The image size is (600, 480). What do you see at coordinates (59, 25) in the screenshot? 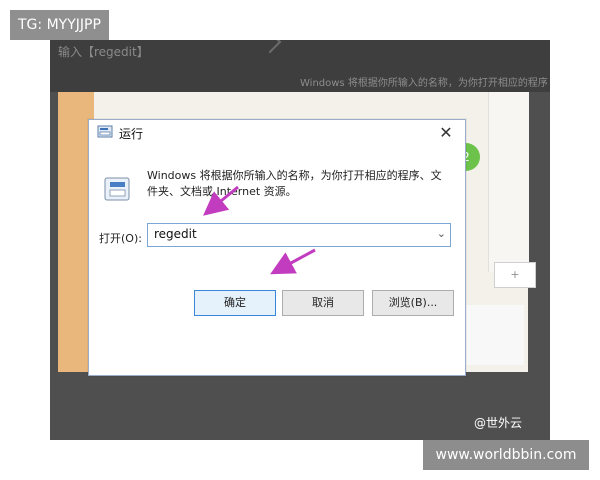
I see `telegram-badge: TG: MYYJJPP` at bounding box center [59, 25].